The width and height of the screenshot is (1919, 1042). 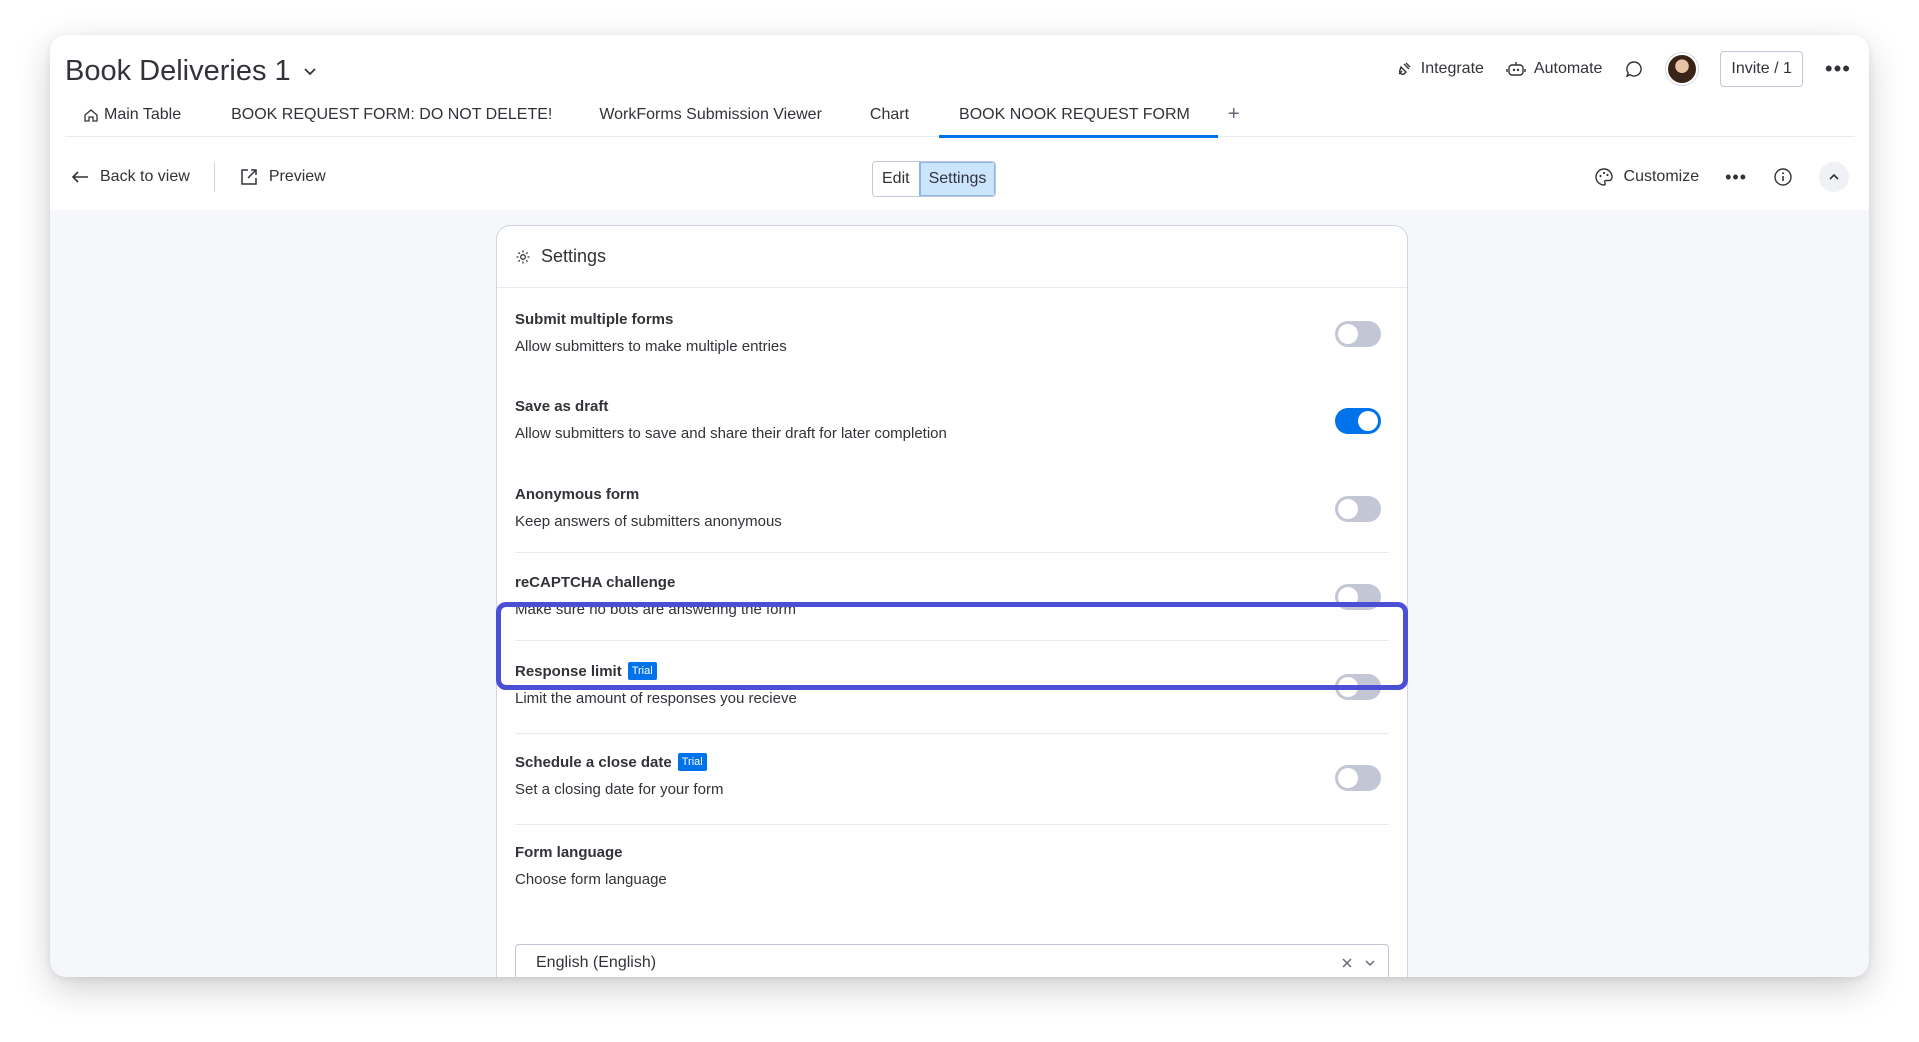 What do you see at coordinates (1452, 68) in the screenshot?
I see `integrate-label: Integrate` at bounding box center [1452, 68].